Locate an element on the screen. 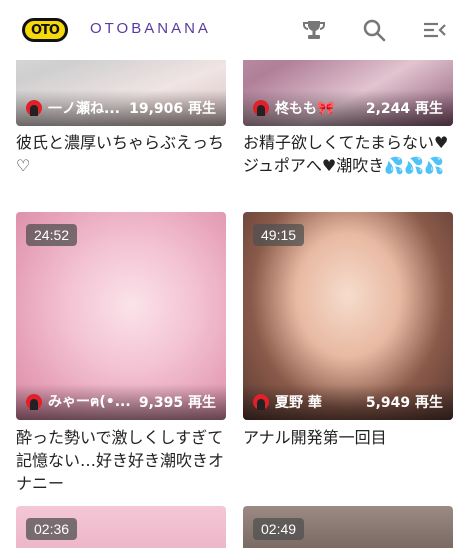 Image resolution: width=469 pixels, height=548 pixels. trophy-icon is located at coordinates (314, 30).